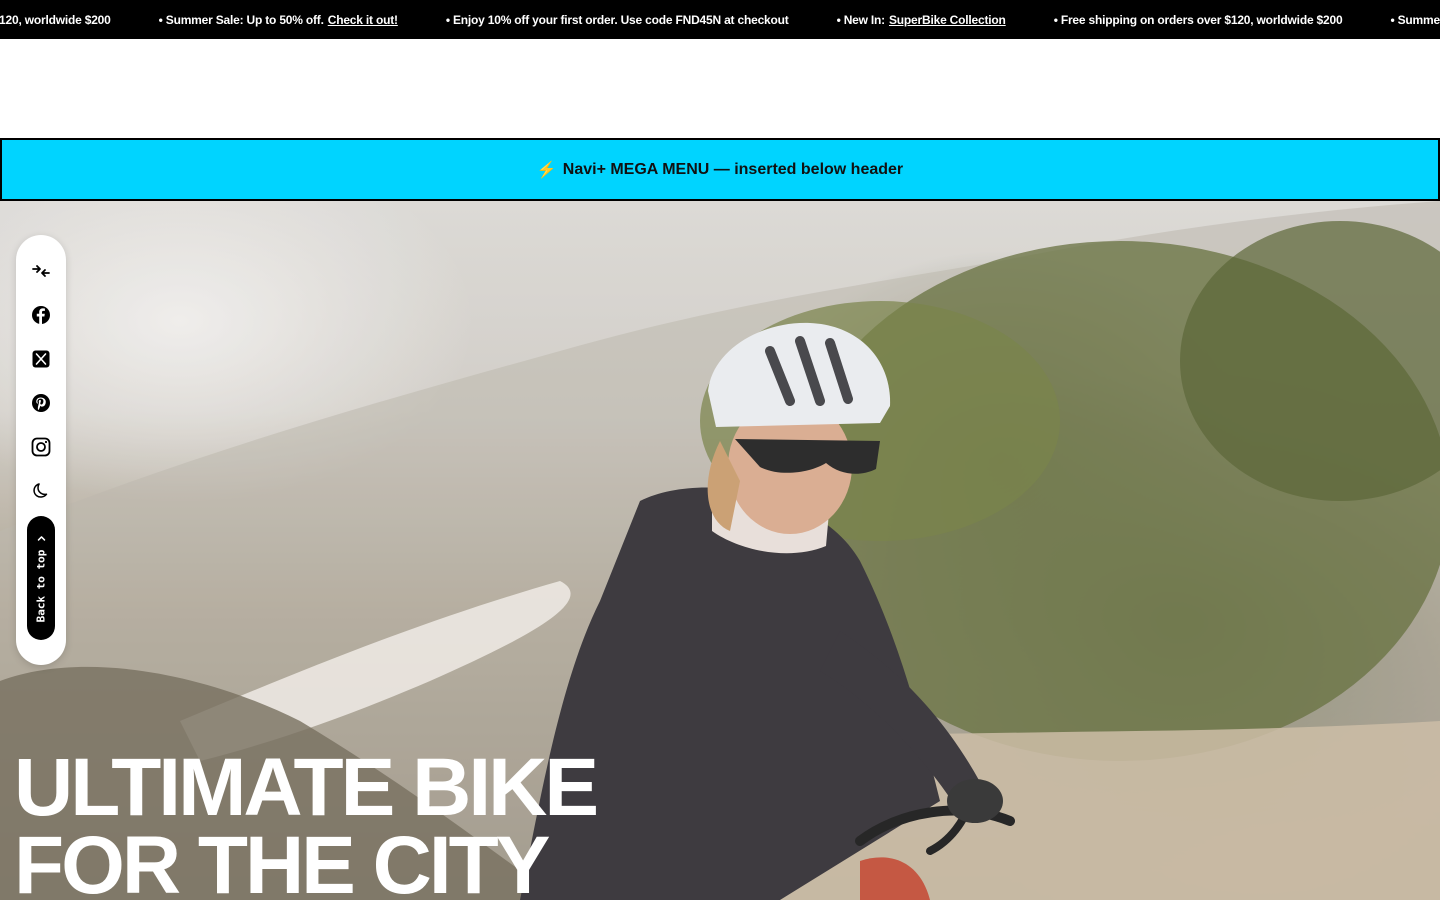  I want to click on announcement-text: • Summer Sale: Up to, so click(1415, 19).